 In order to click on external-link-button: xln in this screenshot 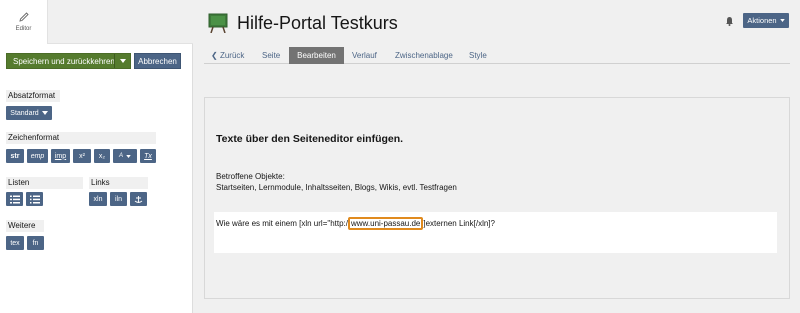, I will do `click(98, 199)`.